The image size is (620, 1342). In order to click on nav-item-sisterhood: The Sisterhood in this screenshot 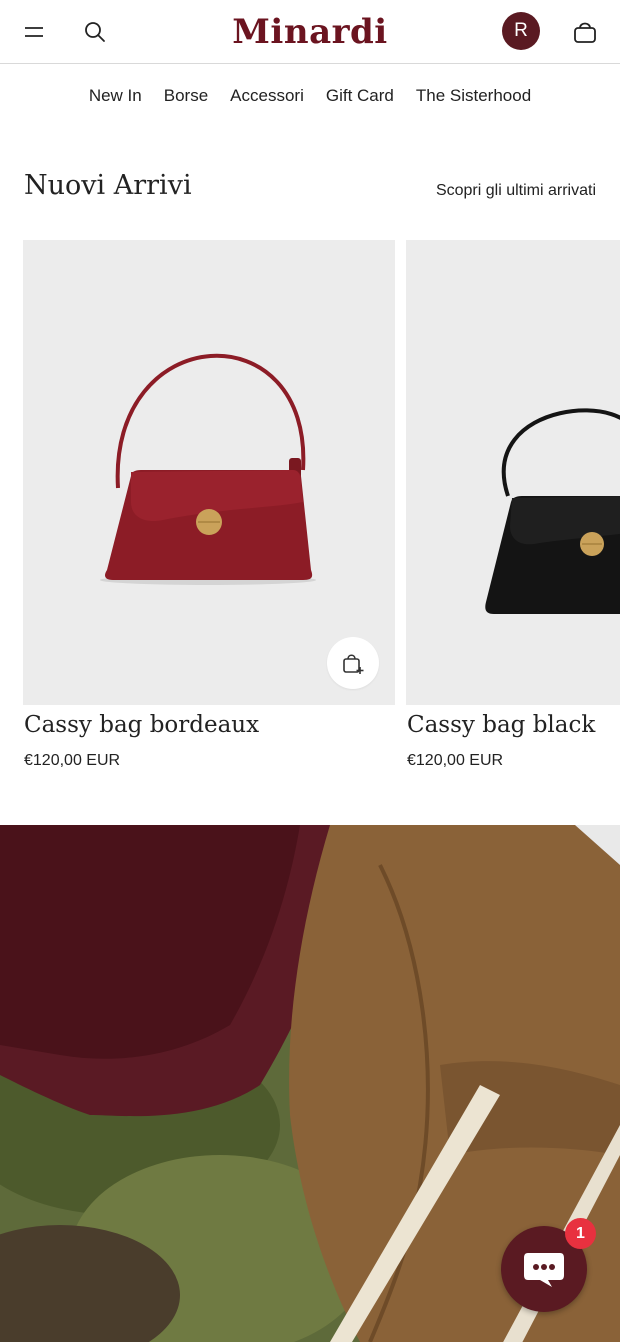, I will do `click(473, 96)`.